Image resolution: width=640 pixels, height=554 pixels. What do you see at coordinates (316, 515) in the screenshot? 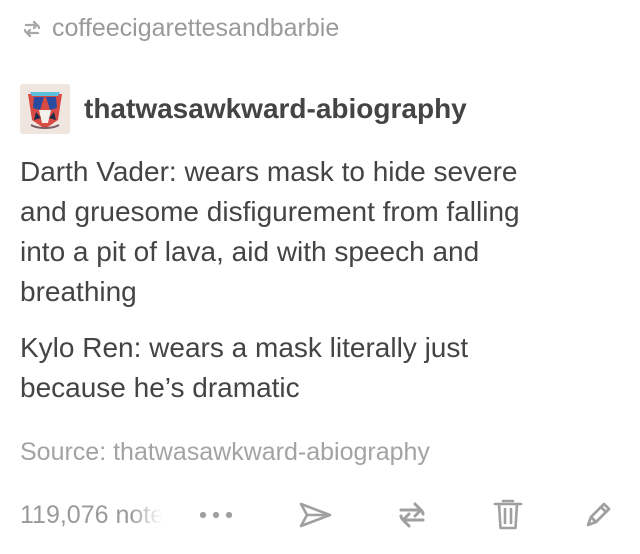
I see `share-icon` at bounding box center [316, 515].